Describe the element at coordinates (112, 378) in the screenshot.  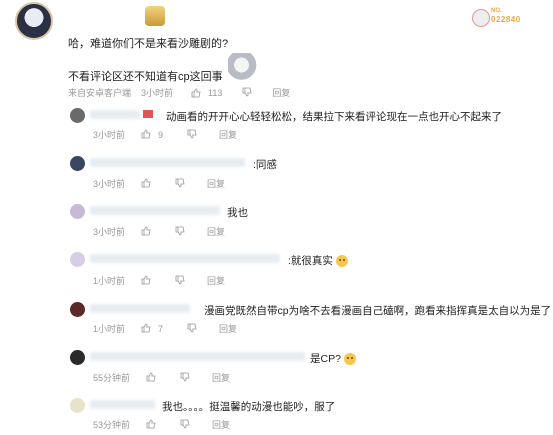
I see `reply-time: 55分钟前` at that location.